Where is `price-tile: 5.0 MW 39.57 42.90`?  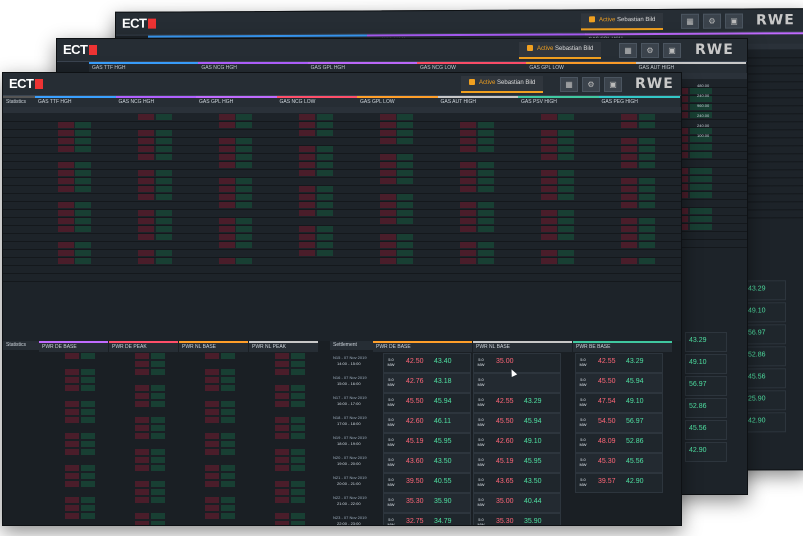 price-tile: 5.0 MW 39.57 42.90 is located at coordinates (619, 483).